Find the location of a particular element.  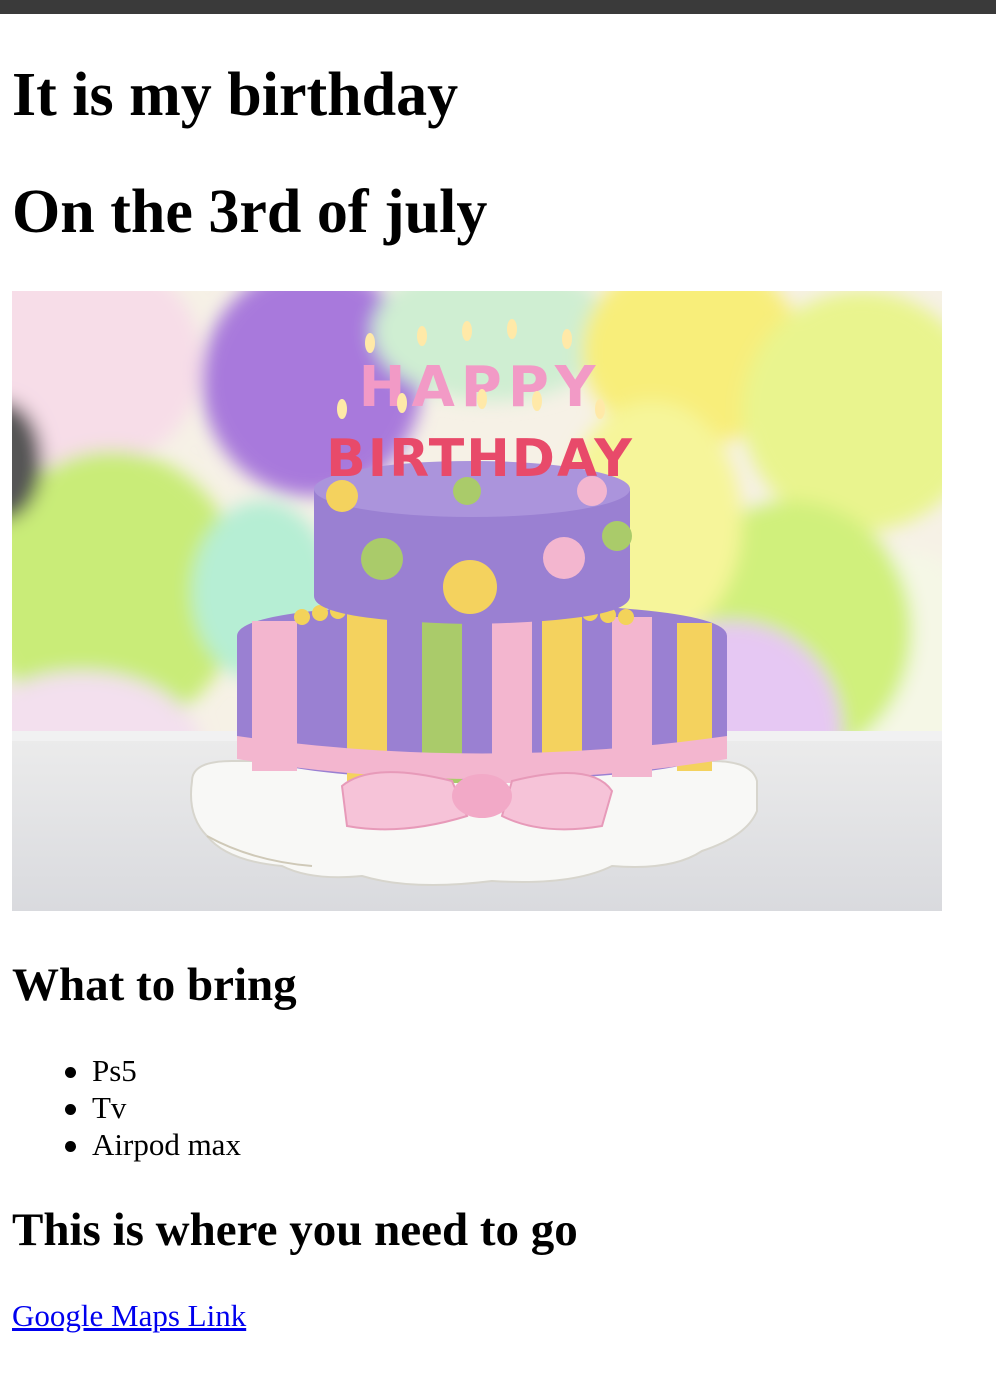

page-title: It is my birthday is located at coordinates (235, 95).